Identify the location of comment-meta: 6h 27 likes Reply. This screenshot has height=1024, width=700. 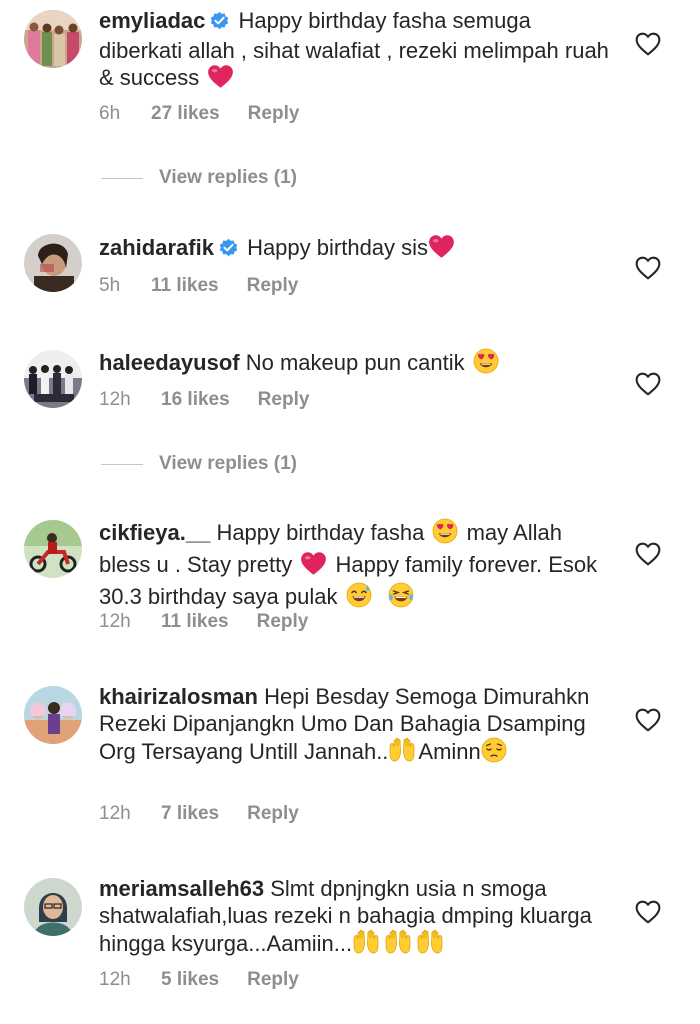
(199, 114).